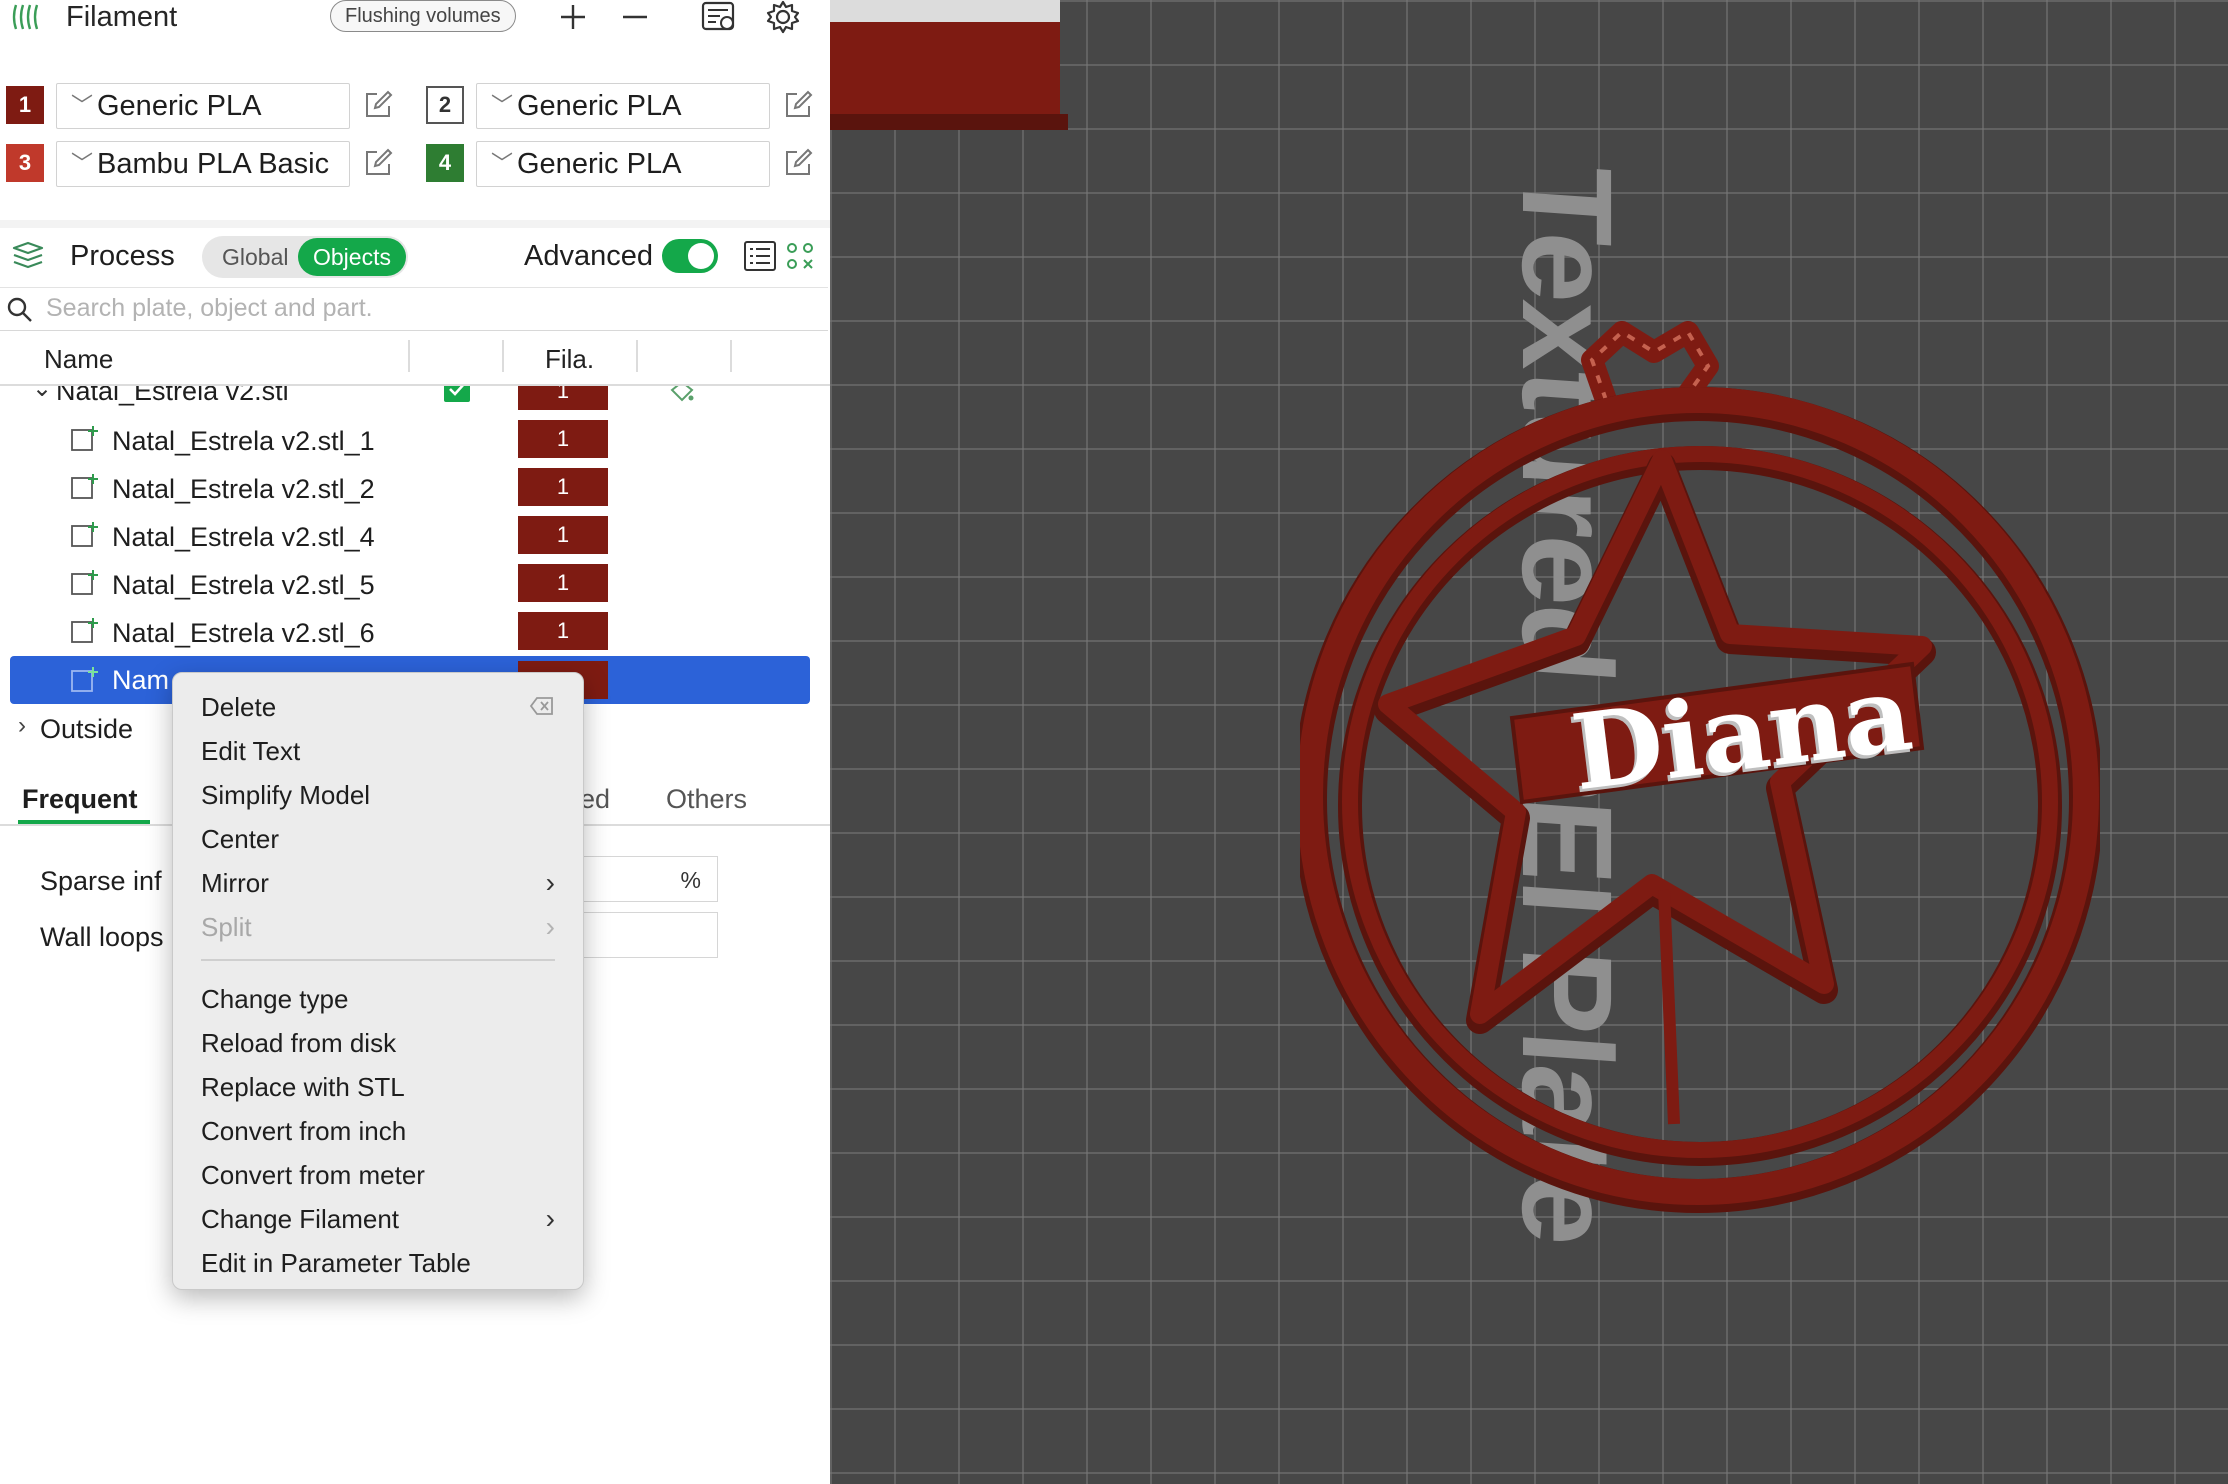 This screenshot has height=1484, width=2228. I want to click on process-title: Process, so click(122, 256).